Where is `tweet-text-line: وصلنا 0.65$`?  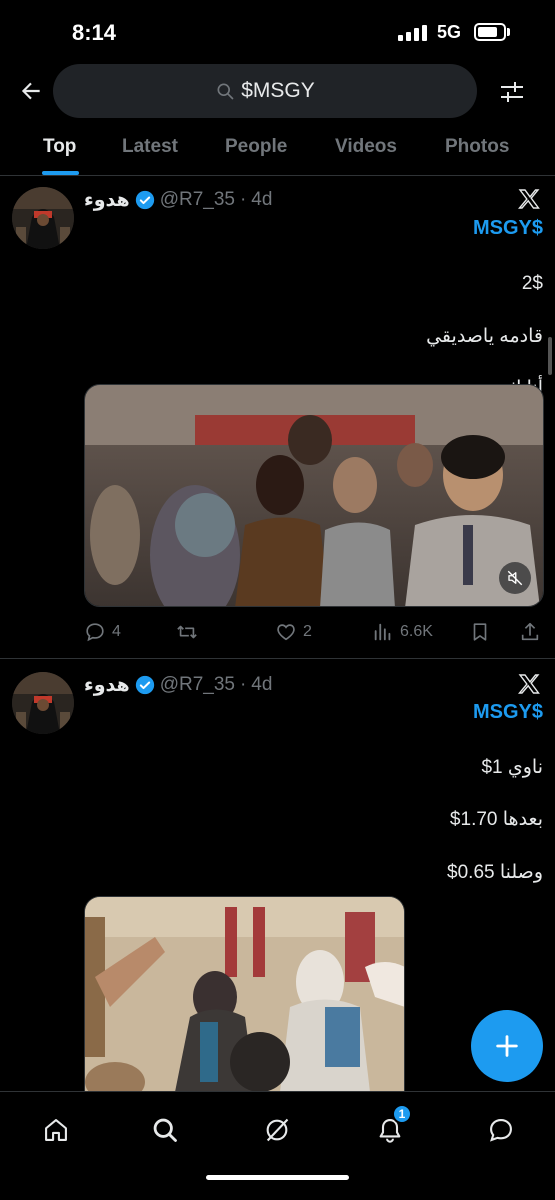 tweet-text-line: وصلنا 0.65$ is located at coordinates (495, 872).